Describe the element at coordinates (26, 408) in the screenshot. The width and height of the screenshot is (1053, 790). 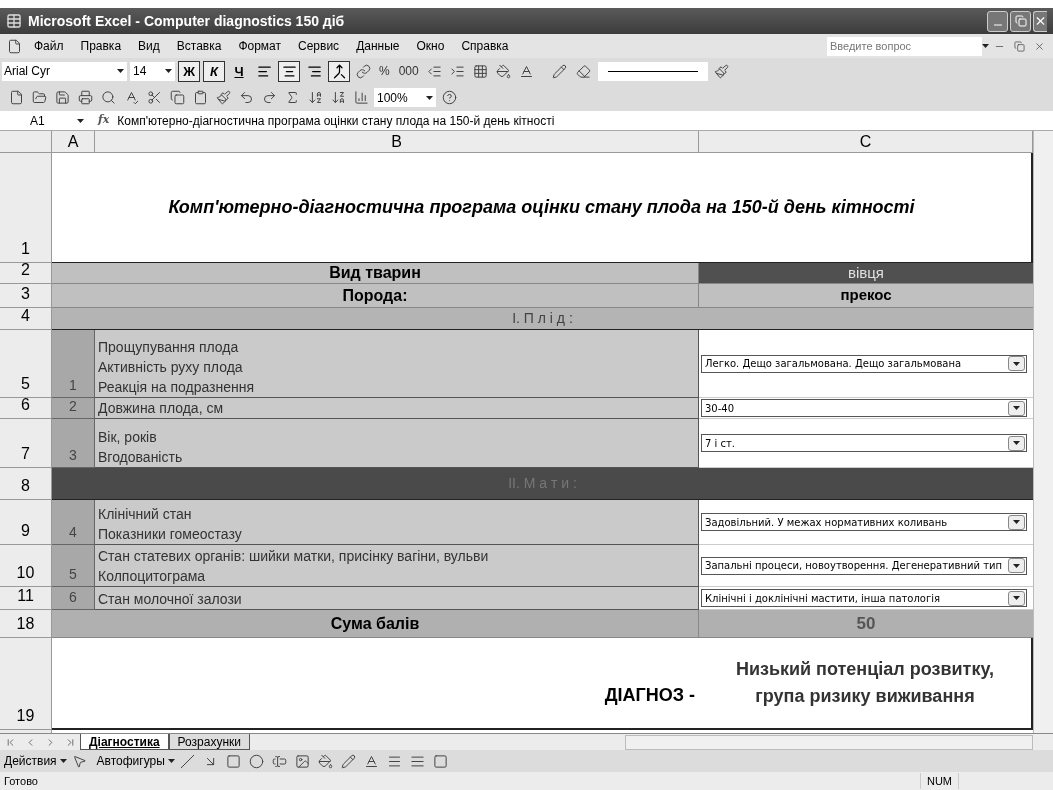
I see `row-header: 6` at that location.